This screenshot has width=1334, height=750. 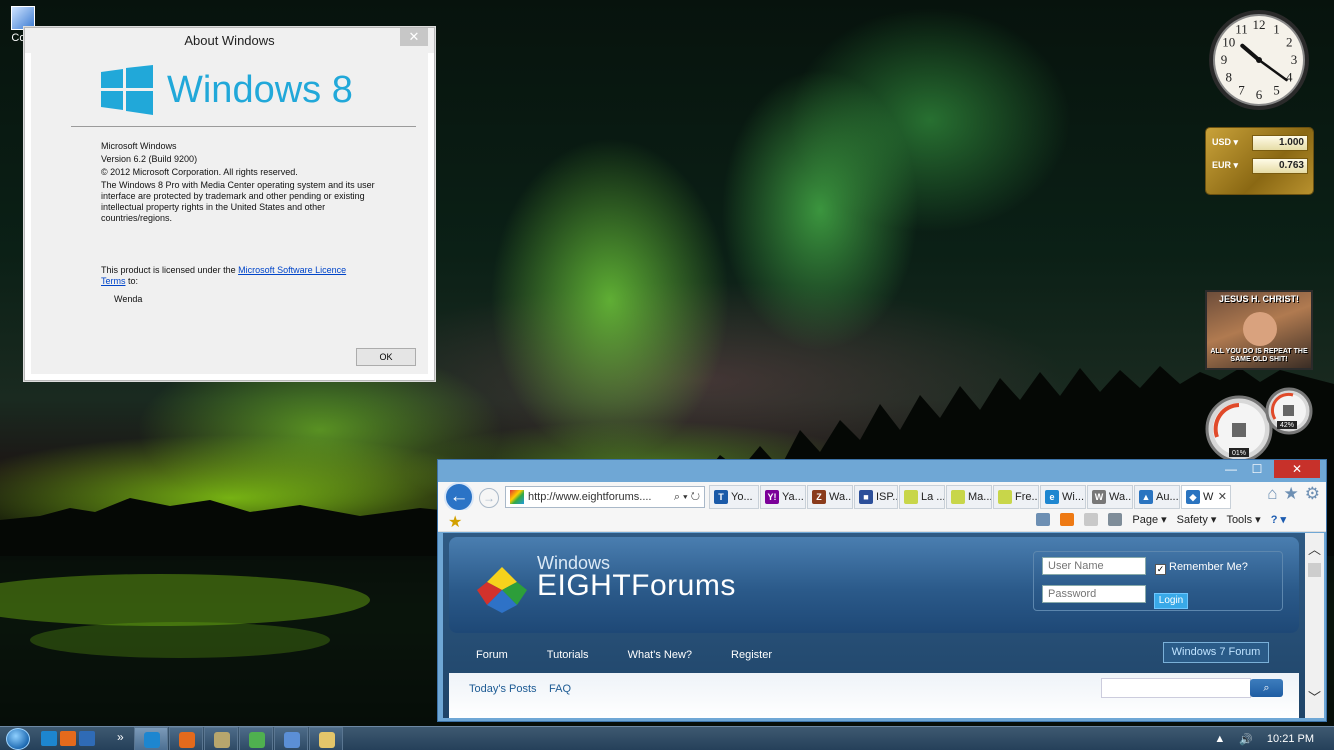 I want to click on close-tab-icon: ✕, so click(x=1222, y=497).